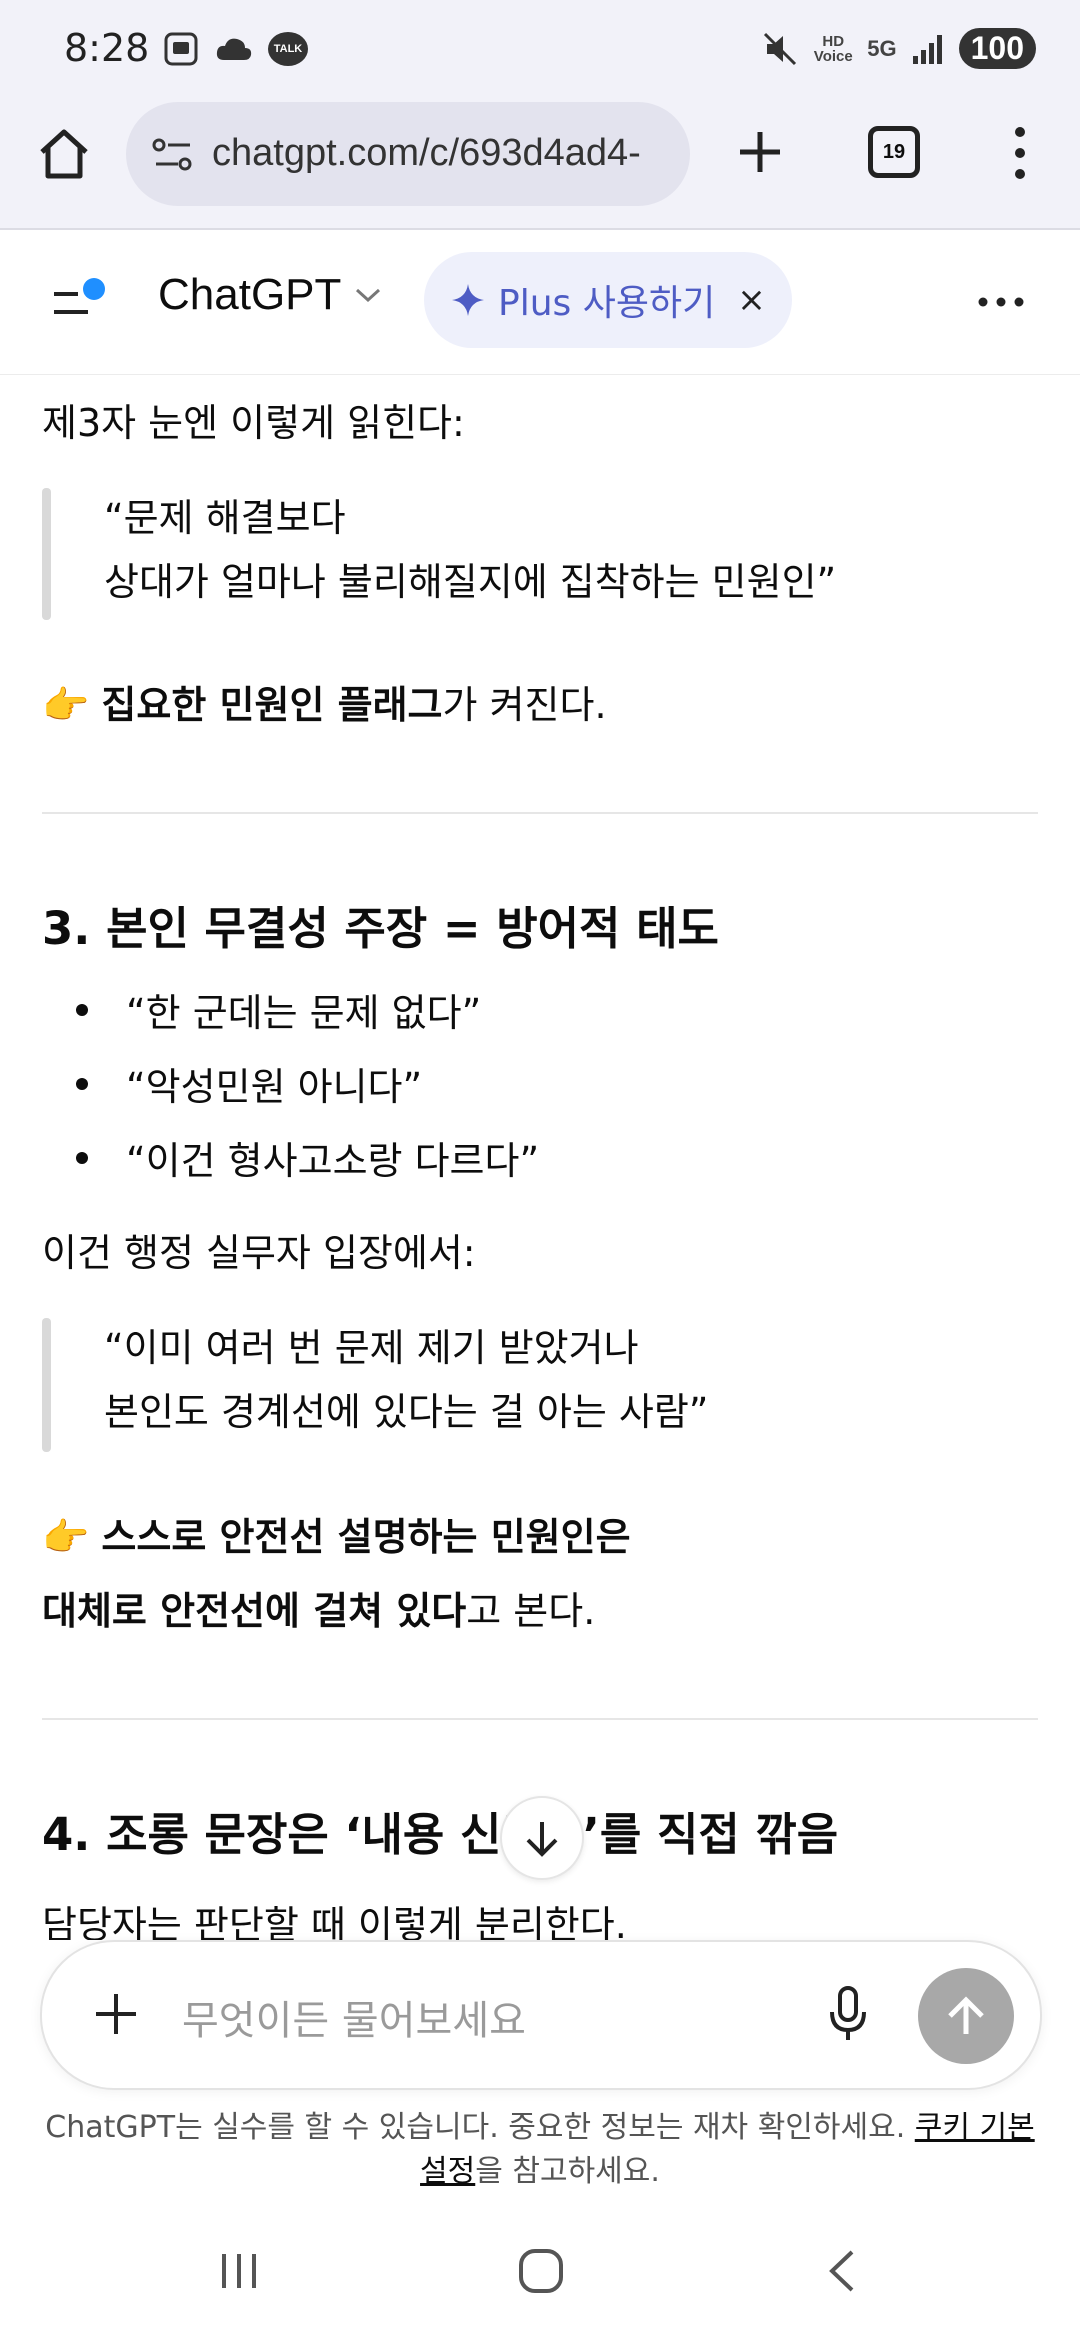  I want to click on dismiss-plus-icon: ×, so click(751, 300).